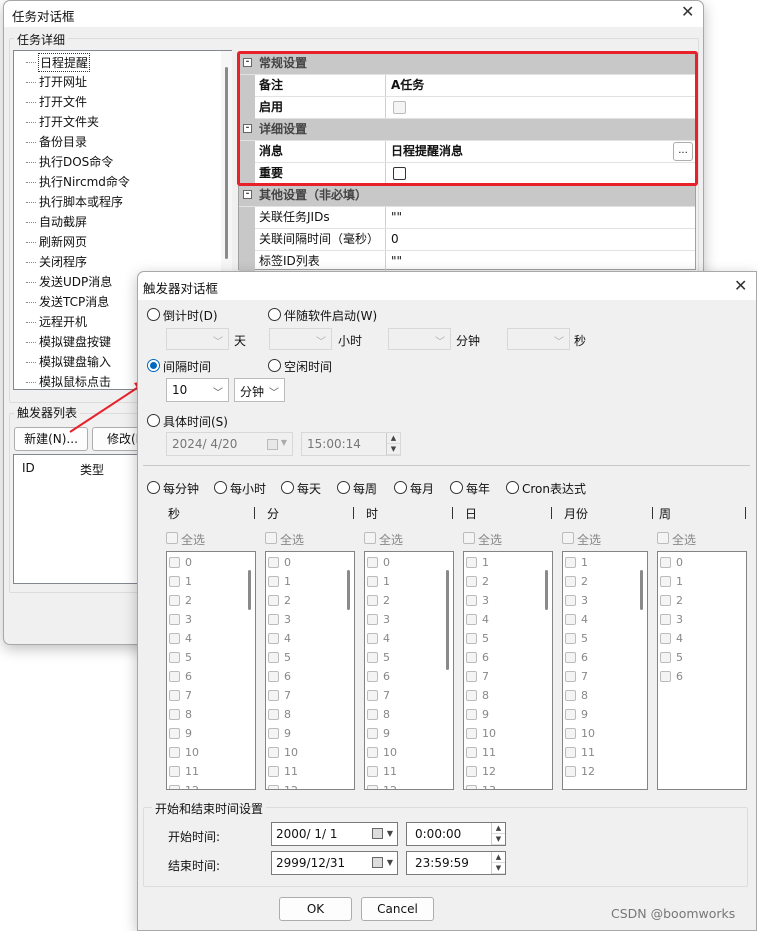 The height and width of the screenshot is (931, 757). What do you see at coordinates (300, 339) in the screenshot?
I see `countdown-hours-select: ﹀` at bounding box center [300, 339].